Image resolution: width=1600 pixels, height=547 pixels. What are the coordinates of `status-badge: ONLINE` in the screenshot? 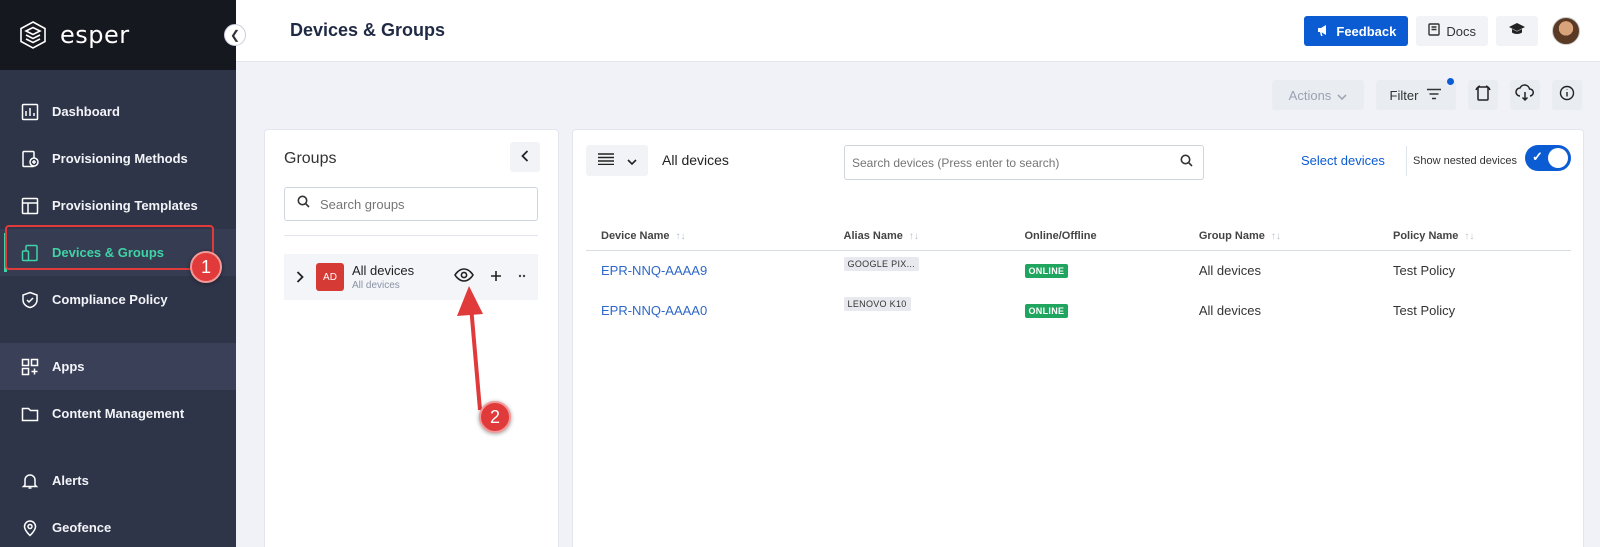 It's located at (1046, 311).